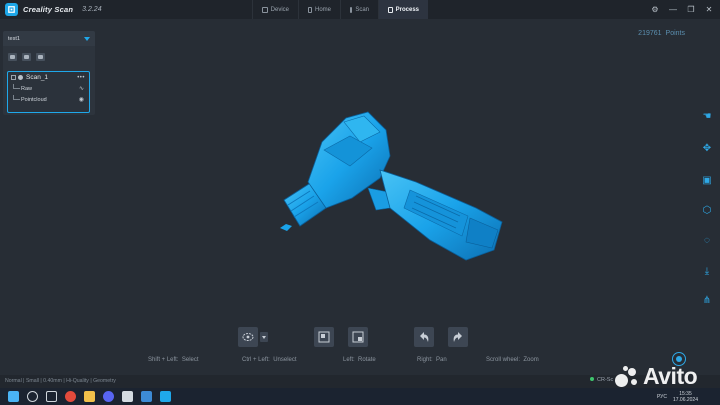 This screenshot has width=720, height=405. What do you see at coordinates (707, 117) in the screenshot?
I see `hand-touch-icon: ☚` at bounding box center [707, 117].